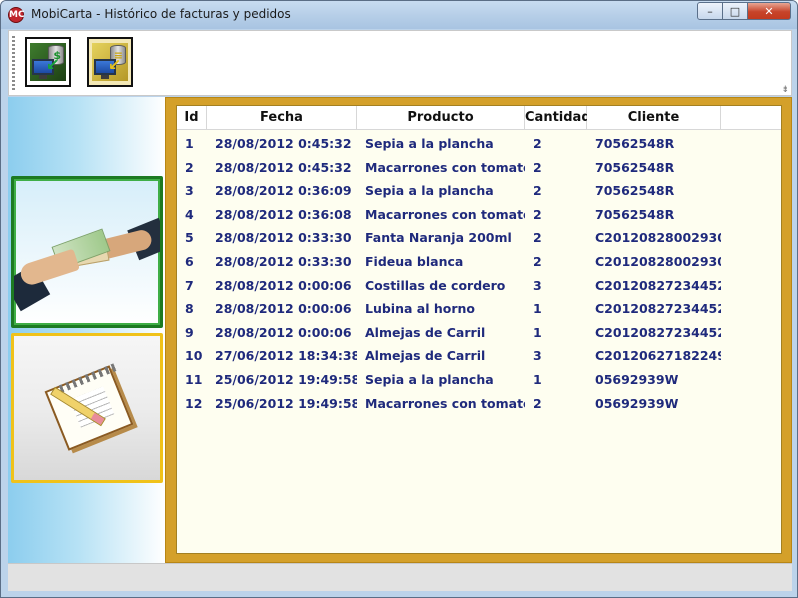 The height and width of the screenshot is (598, 798). I want to click on import-to-pc-button: ≡ ↙, so click(110, 62).